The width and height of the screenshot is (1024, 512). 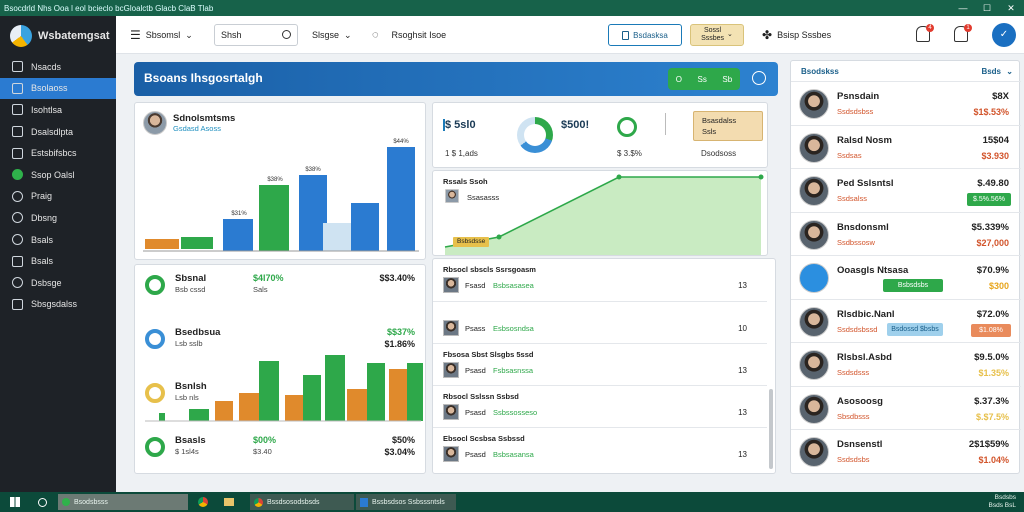 I want to click on maximize-icon: ☐, so click(x=987, y=8).